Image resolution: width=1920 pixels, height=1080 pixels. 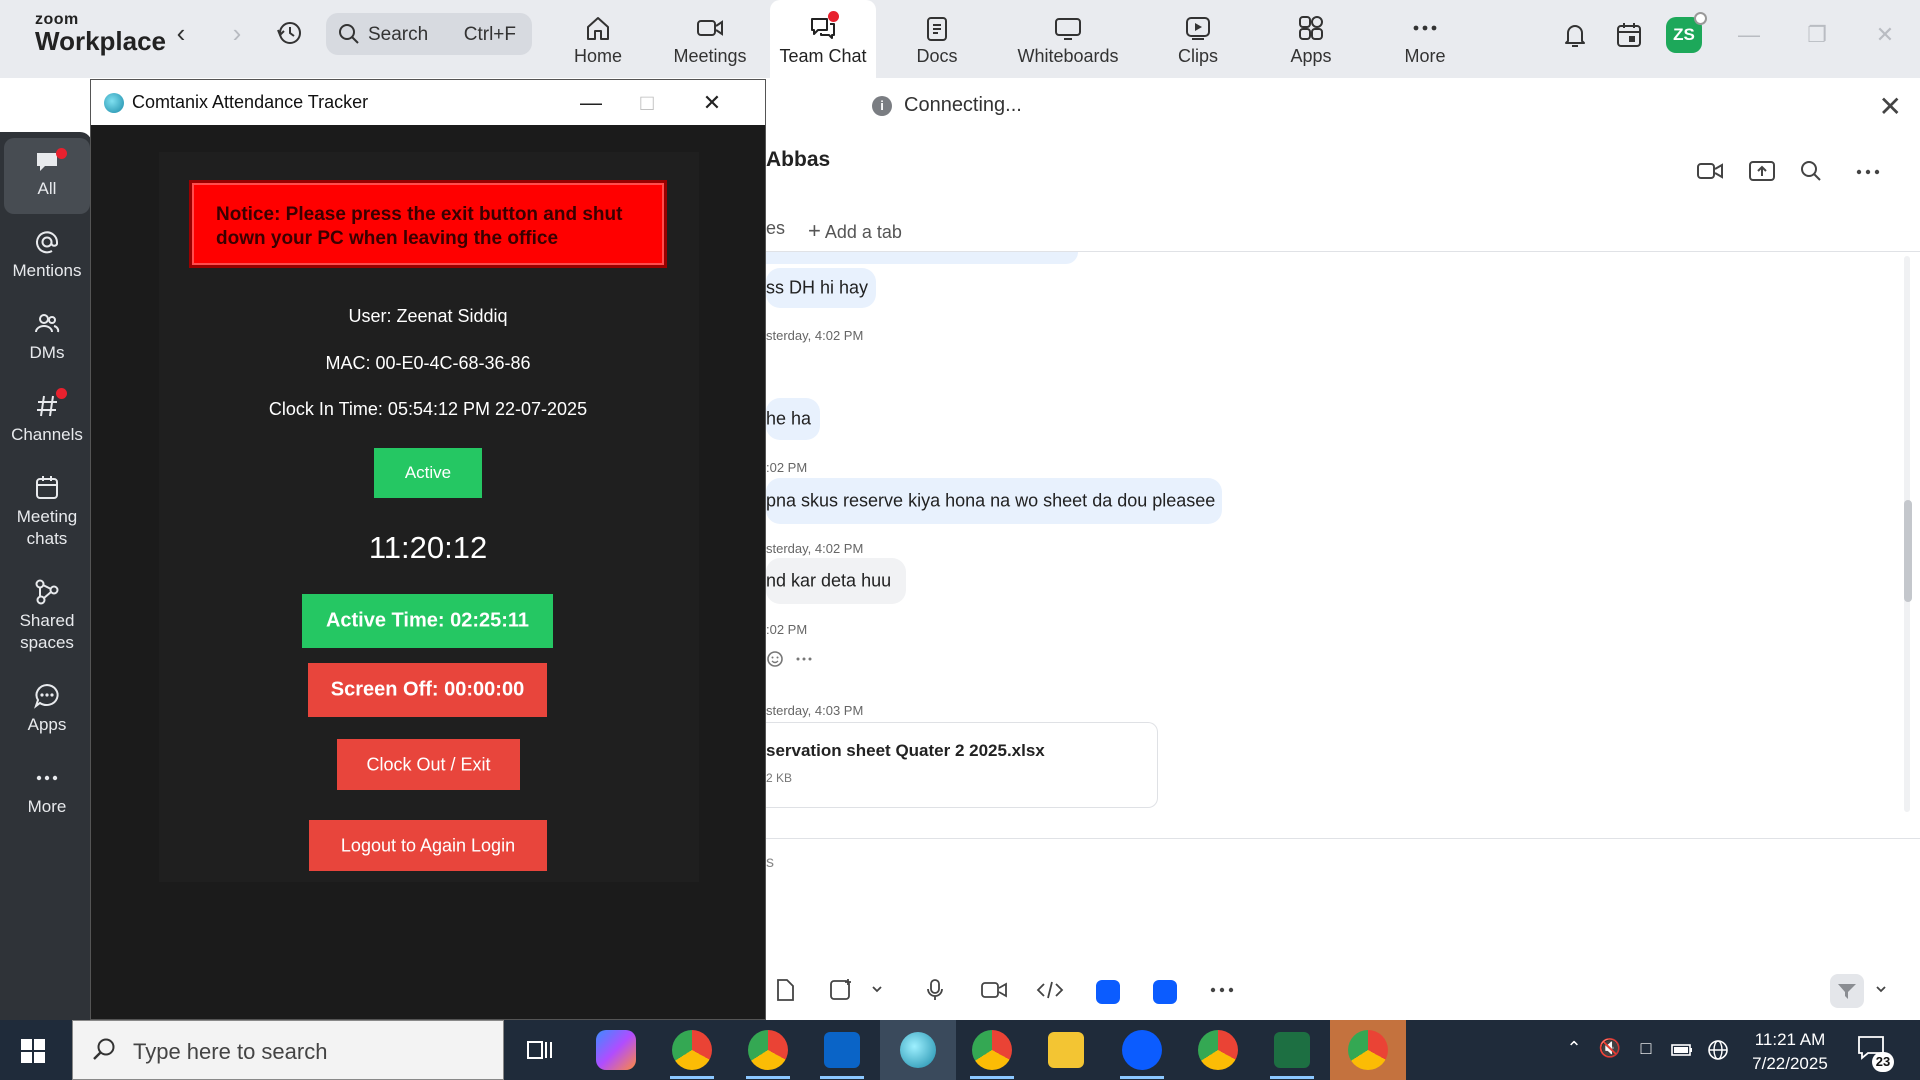 I want to click on search-icon, so click(x=1812, y=173).